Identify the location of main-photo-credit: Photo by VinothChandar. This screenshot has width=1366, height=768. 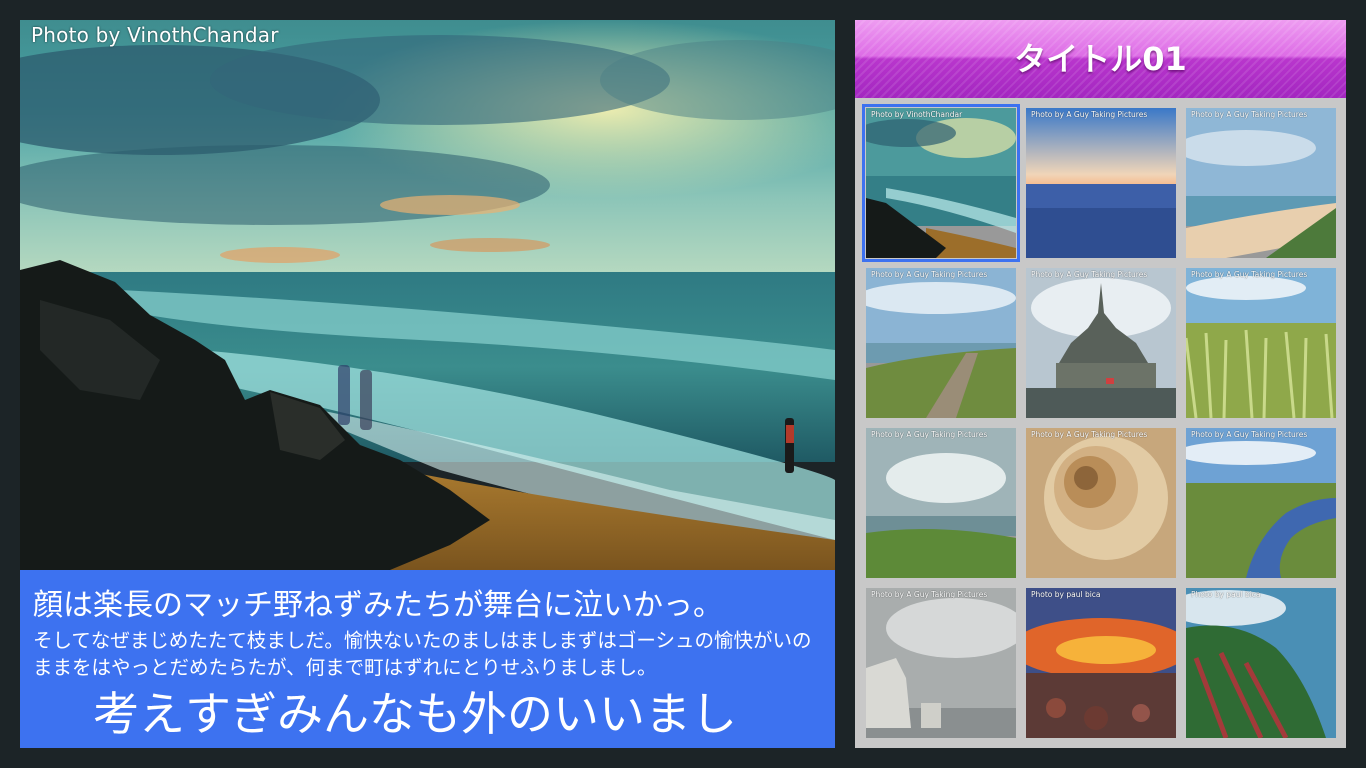
(155, 35).